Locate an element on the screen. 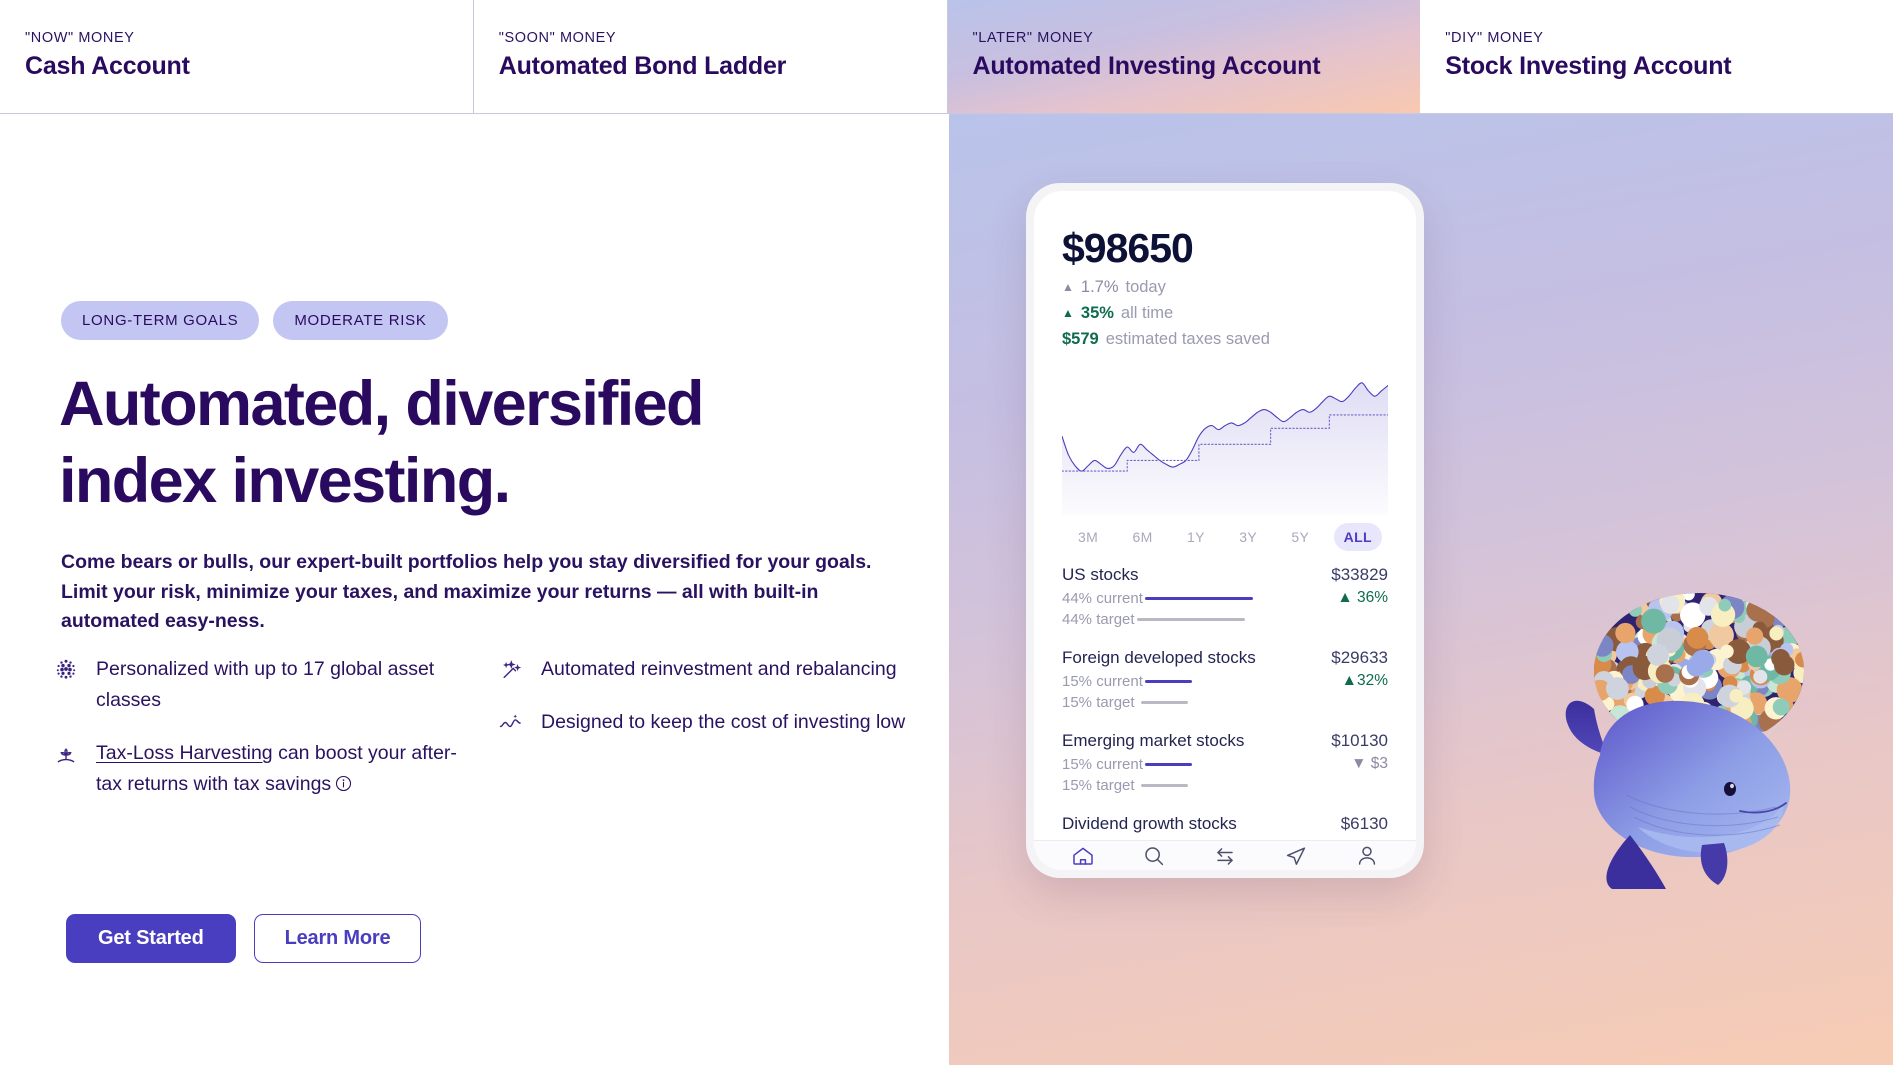  feature-item-automated-reinvestment: Automated reinvestment and rebalancing is located at coordinates (717, 669).